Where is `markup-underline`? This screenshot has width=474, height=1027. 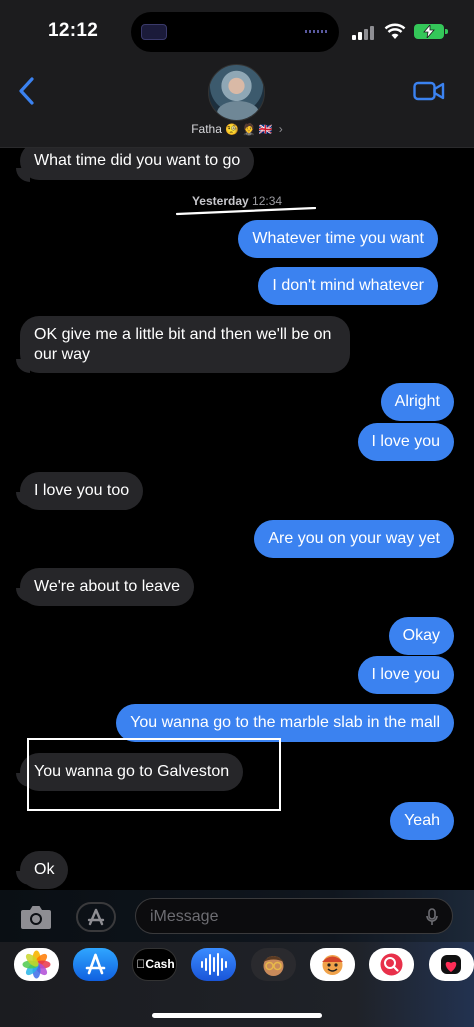
markup-underline is located at coordinates (246, 211).